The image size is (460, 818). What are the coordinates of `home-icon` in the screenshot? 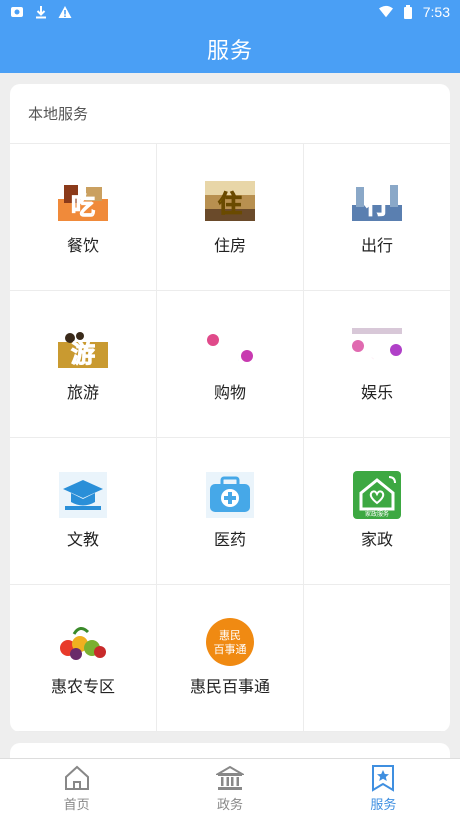 It's located at (76, 777).